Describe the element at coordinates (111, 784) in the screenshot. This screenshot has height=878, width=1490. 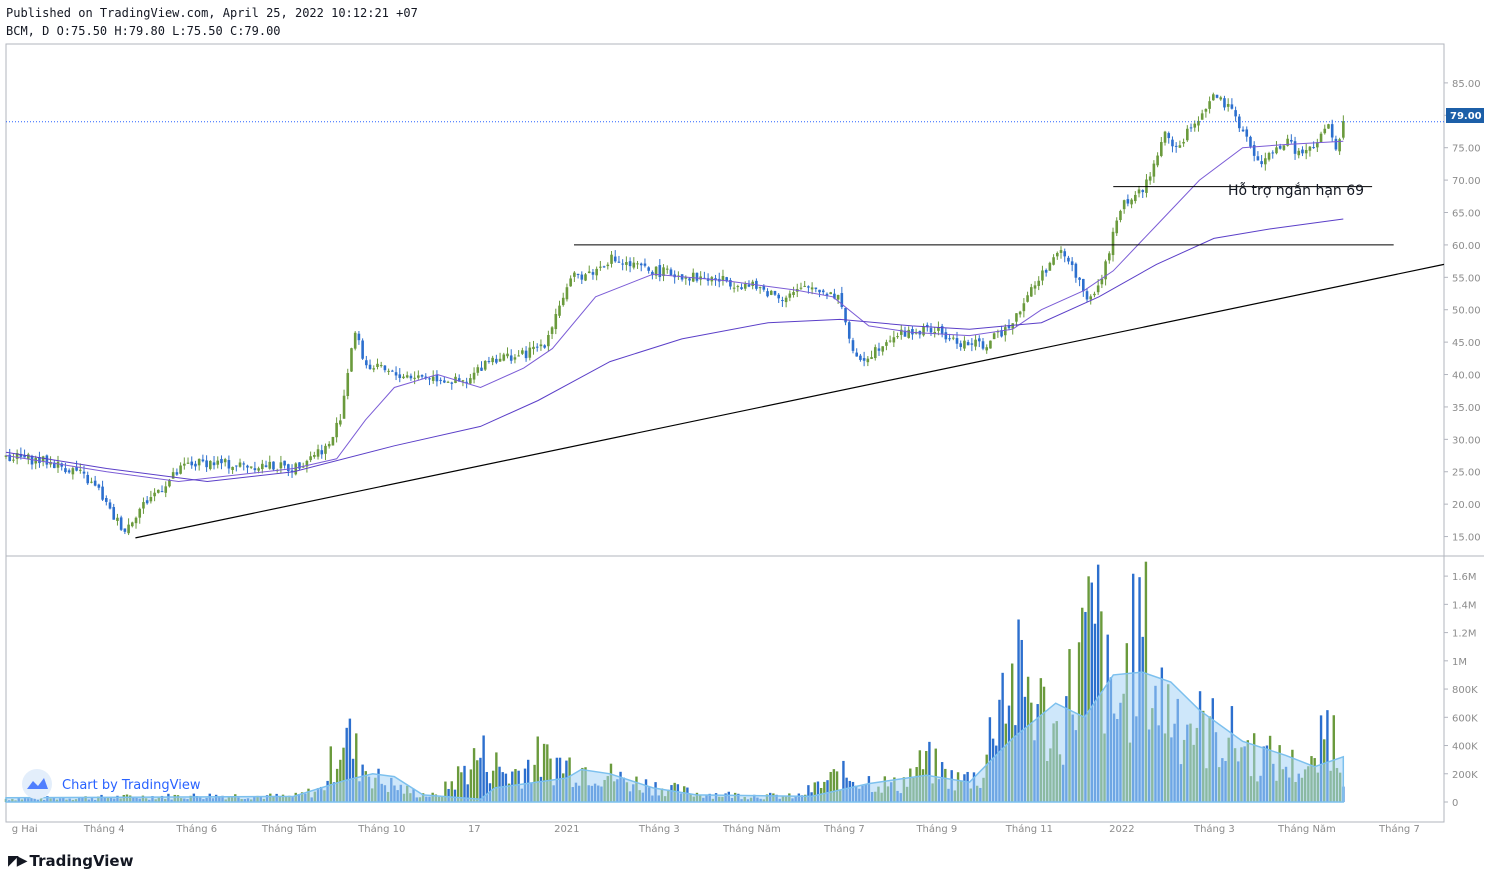
I see `tradingview-watermark: Chart by TradingView` at that location.